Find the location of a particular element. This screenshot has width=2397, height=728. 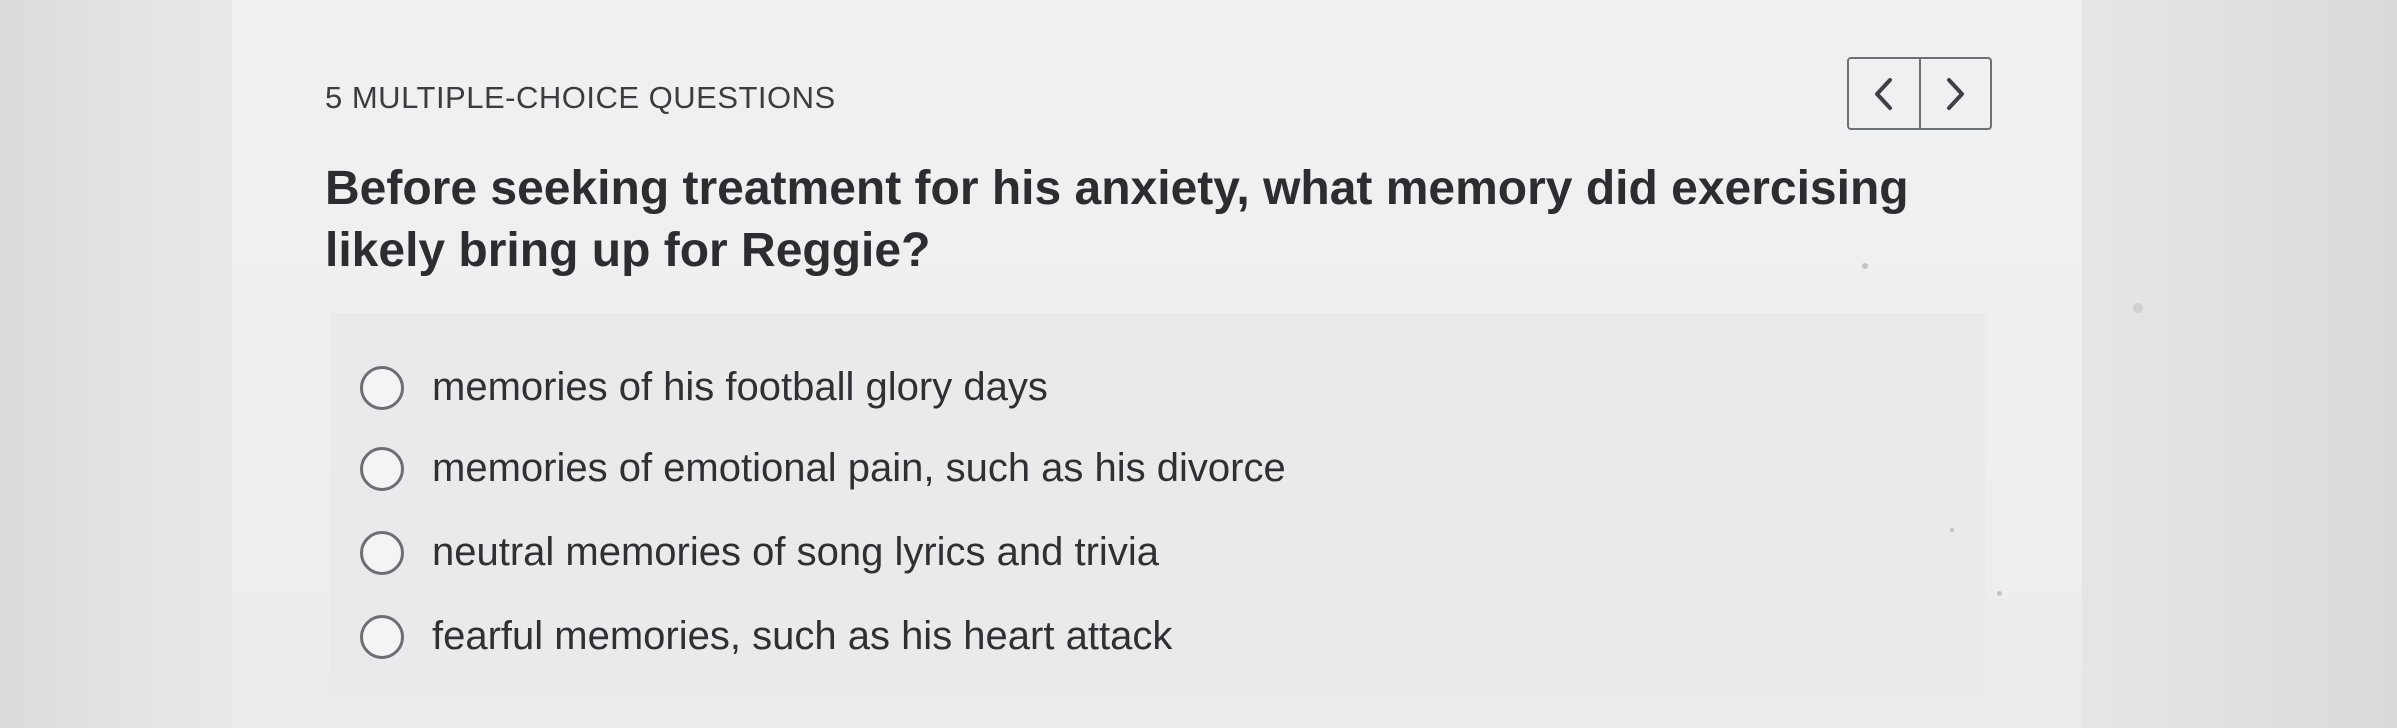

chevron-right-icon is located at coordinates (1956, 93).